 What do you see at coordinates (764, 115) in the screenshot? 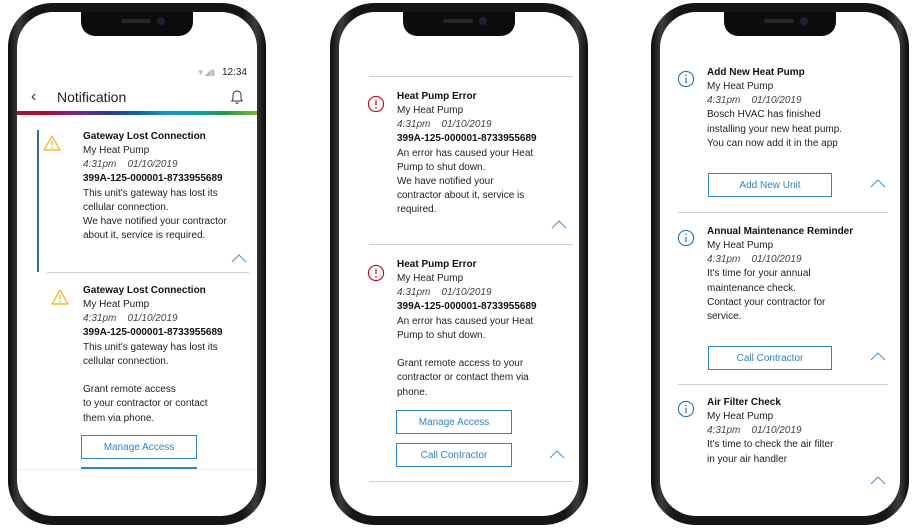
I see `message-line: Bosch HVAC has finished` at bounding box center [764, 115].